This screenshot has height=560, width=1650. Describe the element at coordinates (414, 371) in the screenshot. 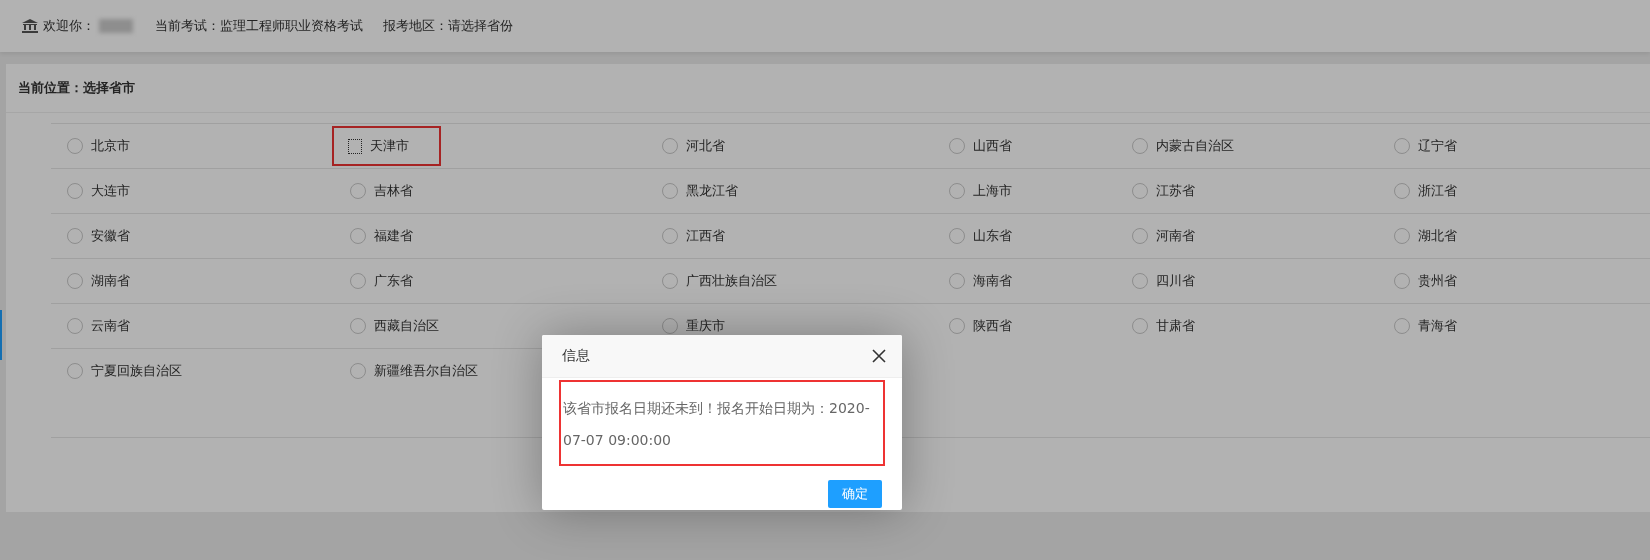

I see `region-radio-option: 新疆维吾尔自治区` at that location.